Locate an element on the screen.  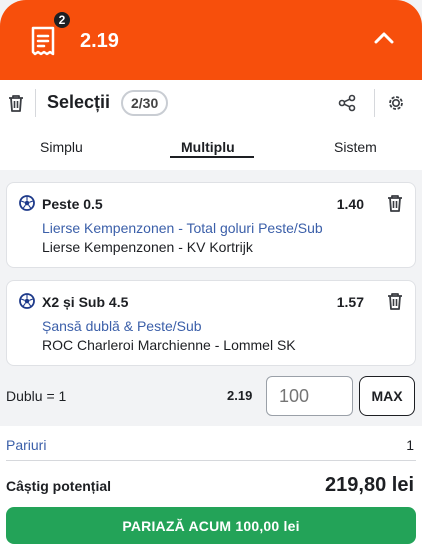
match-name: ROC Charleroi Marchienne - Lommel SK is located at coordinates (169, 345).